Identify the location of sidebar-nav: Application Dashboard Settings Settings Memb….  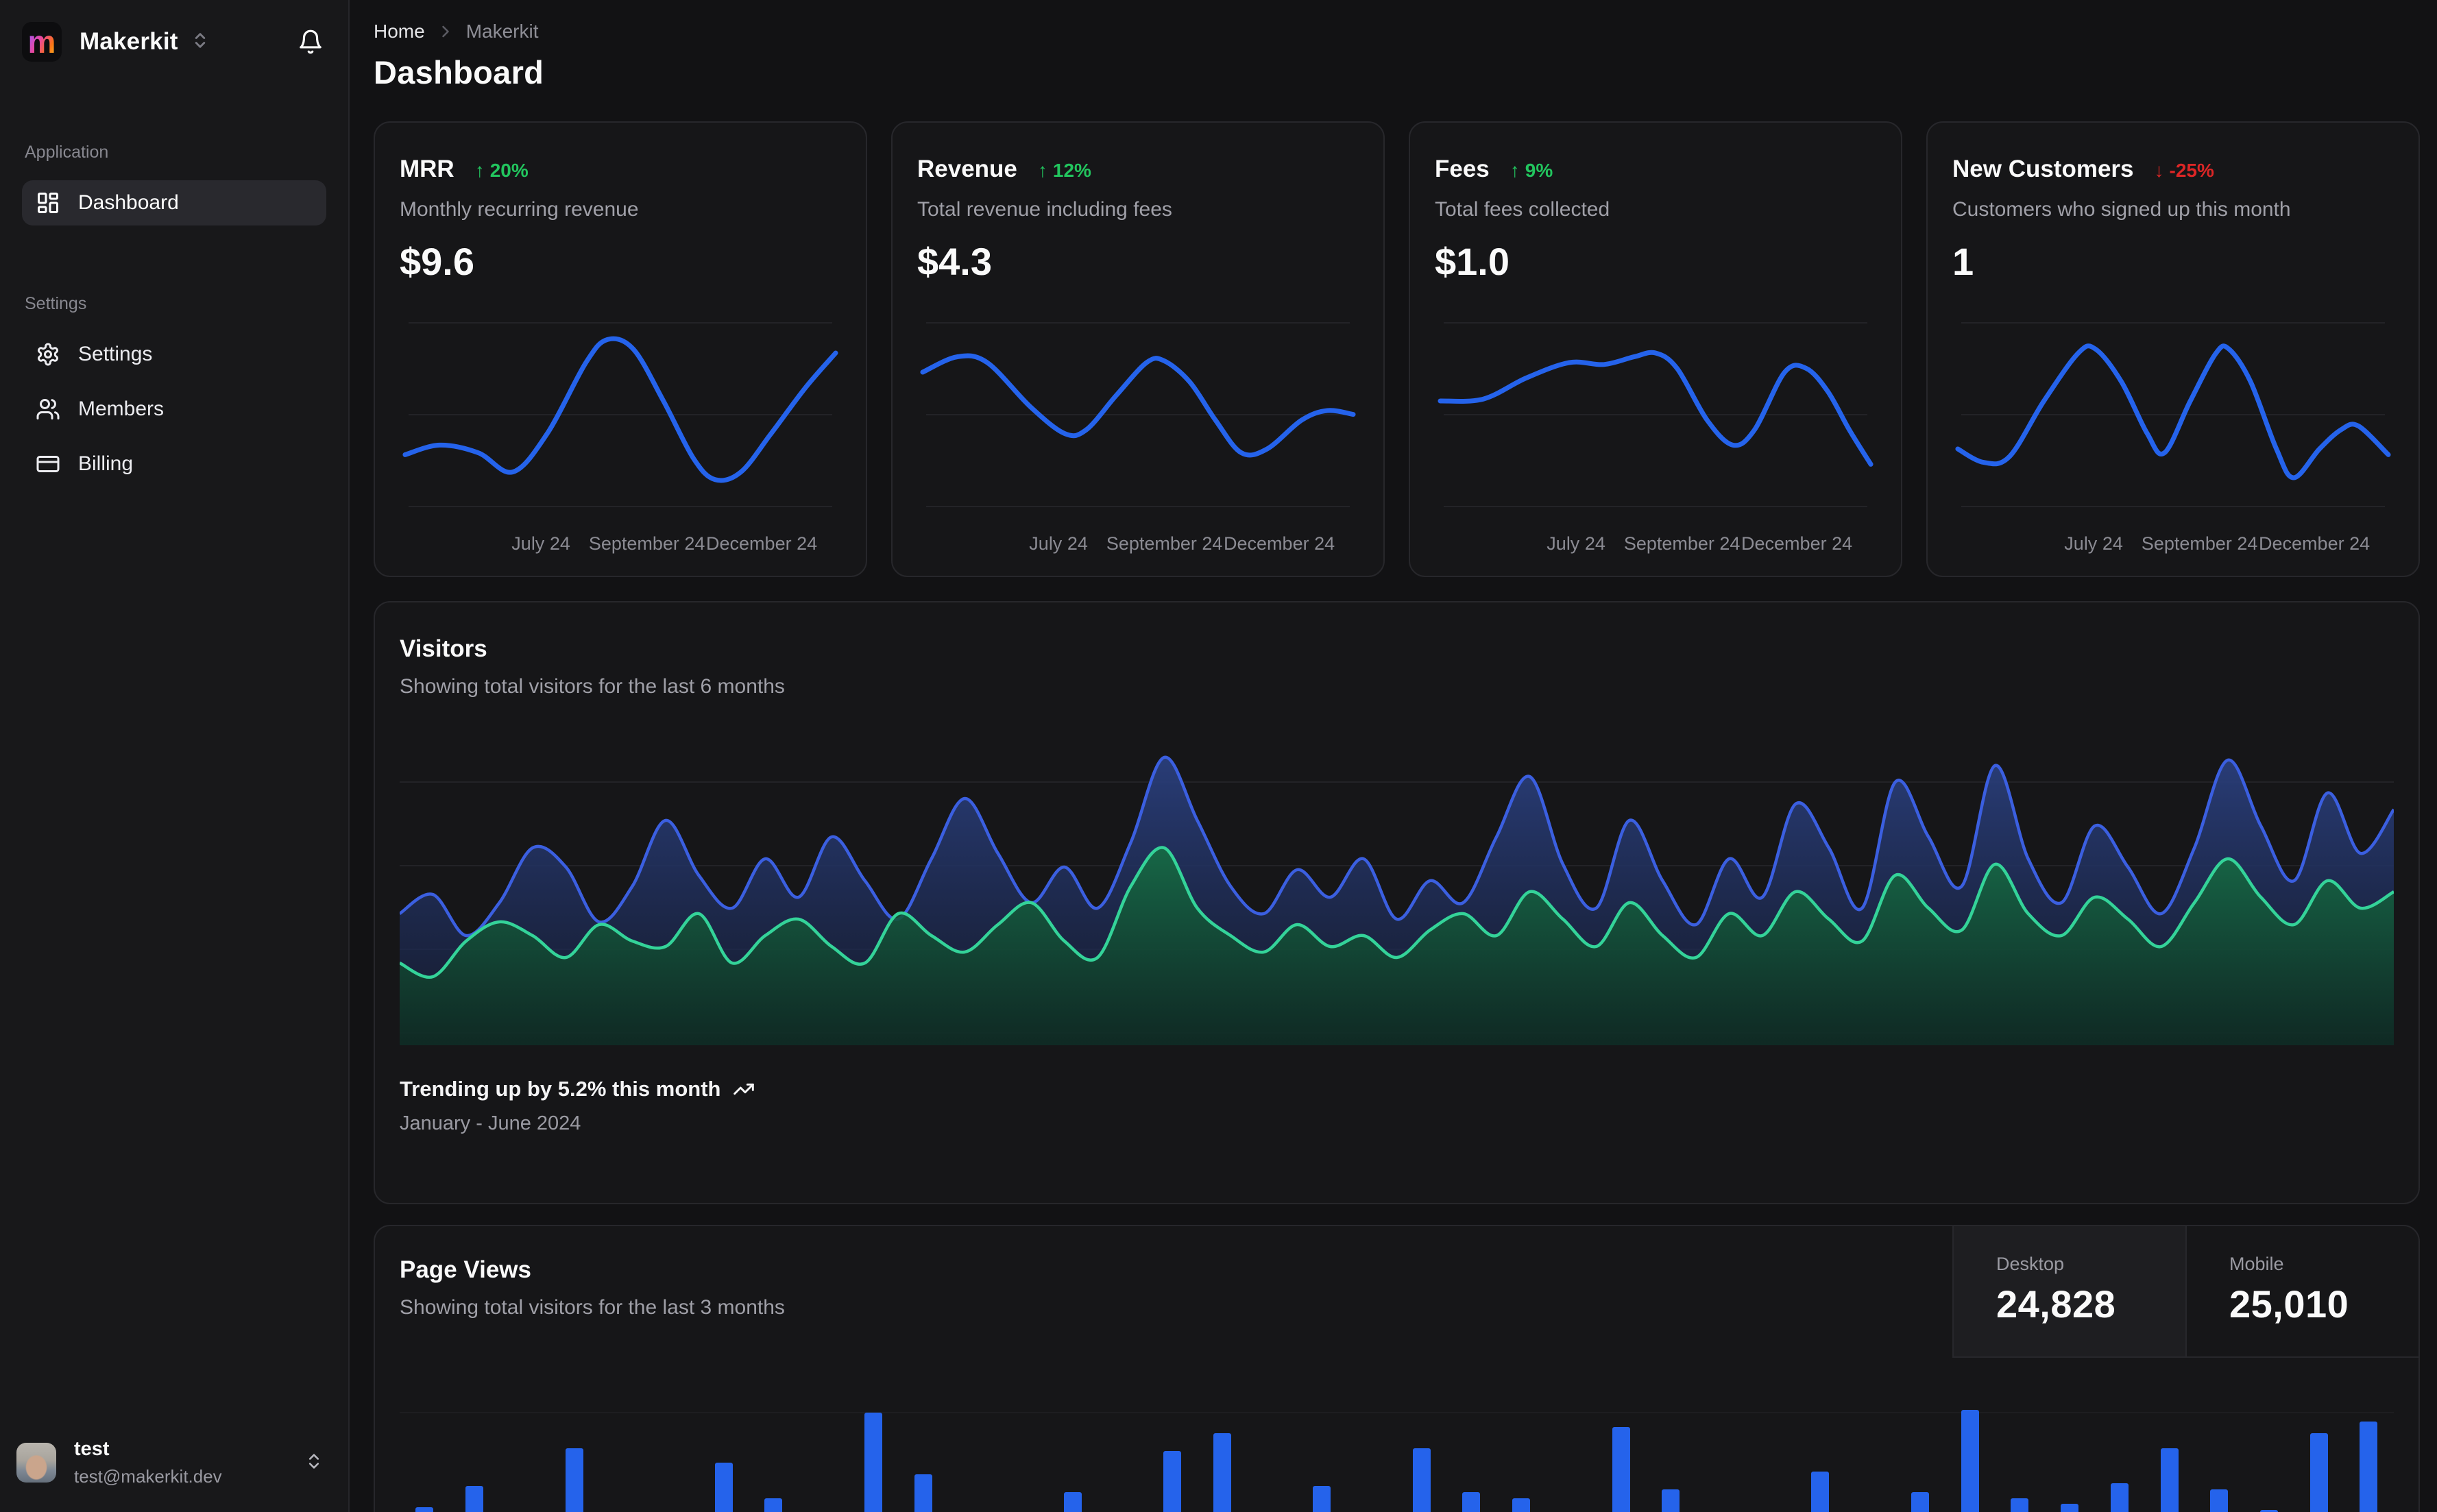
(174, 315).